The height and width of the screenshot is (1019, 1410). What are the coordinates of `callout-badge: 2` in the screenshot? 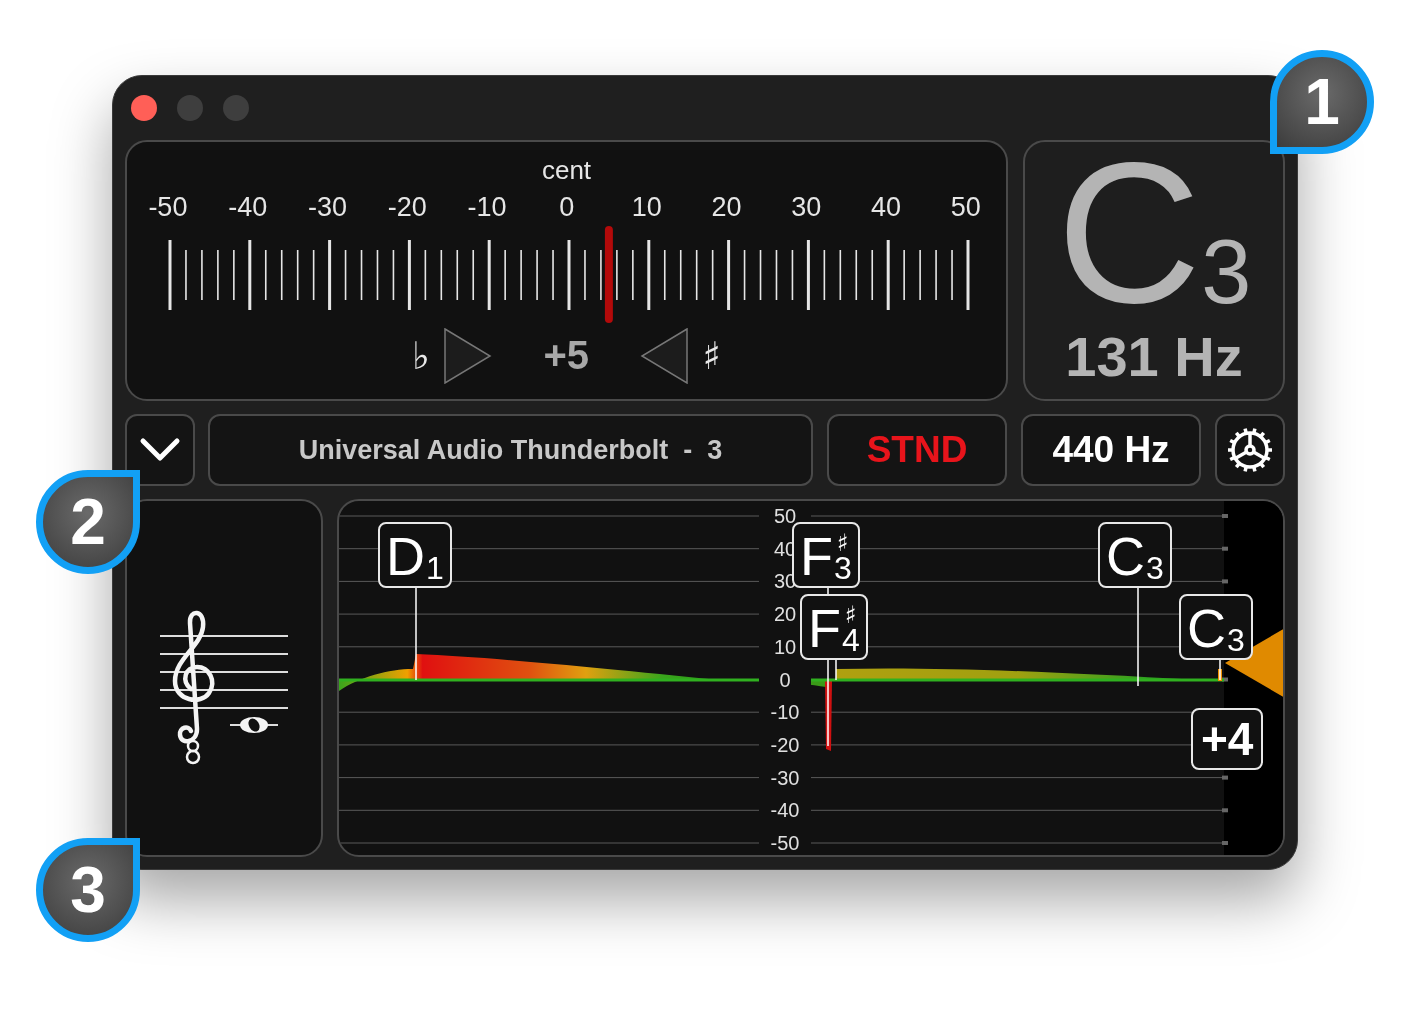 It's located at (88, 522).